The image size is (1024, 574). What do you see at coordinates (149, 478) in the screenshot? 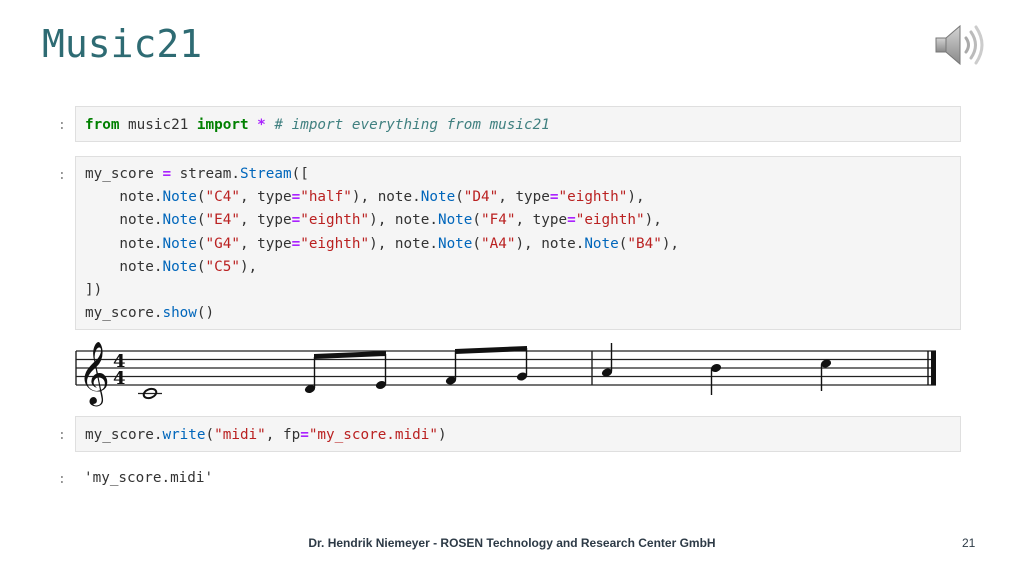
I see `cell-output: 'my_score.midi'` at bounding box center [149, 478].